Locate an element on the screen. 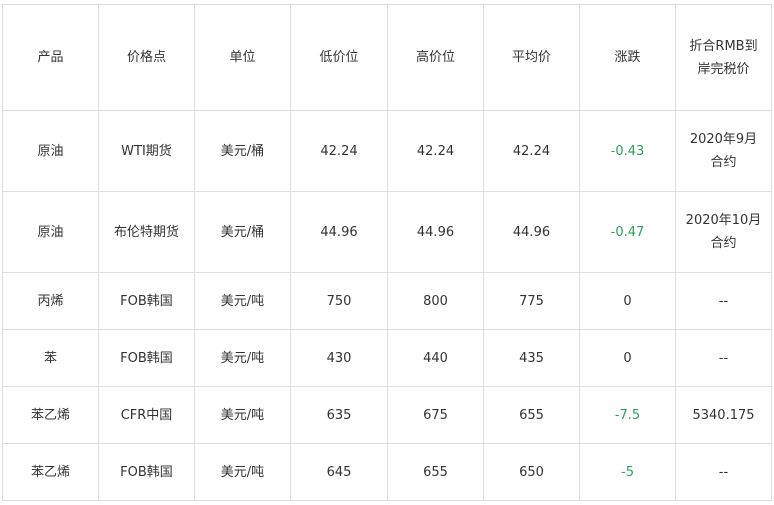 The width and height of the screenshot is (774, 505). cell-low: 42.24 is located at coordinates (339, 151).